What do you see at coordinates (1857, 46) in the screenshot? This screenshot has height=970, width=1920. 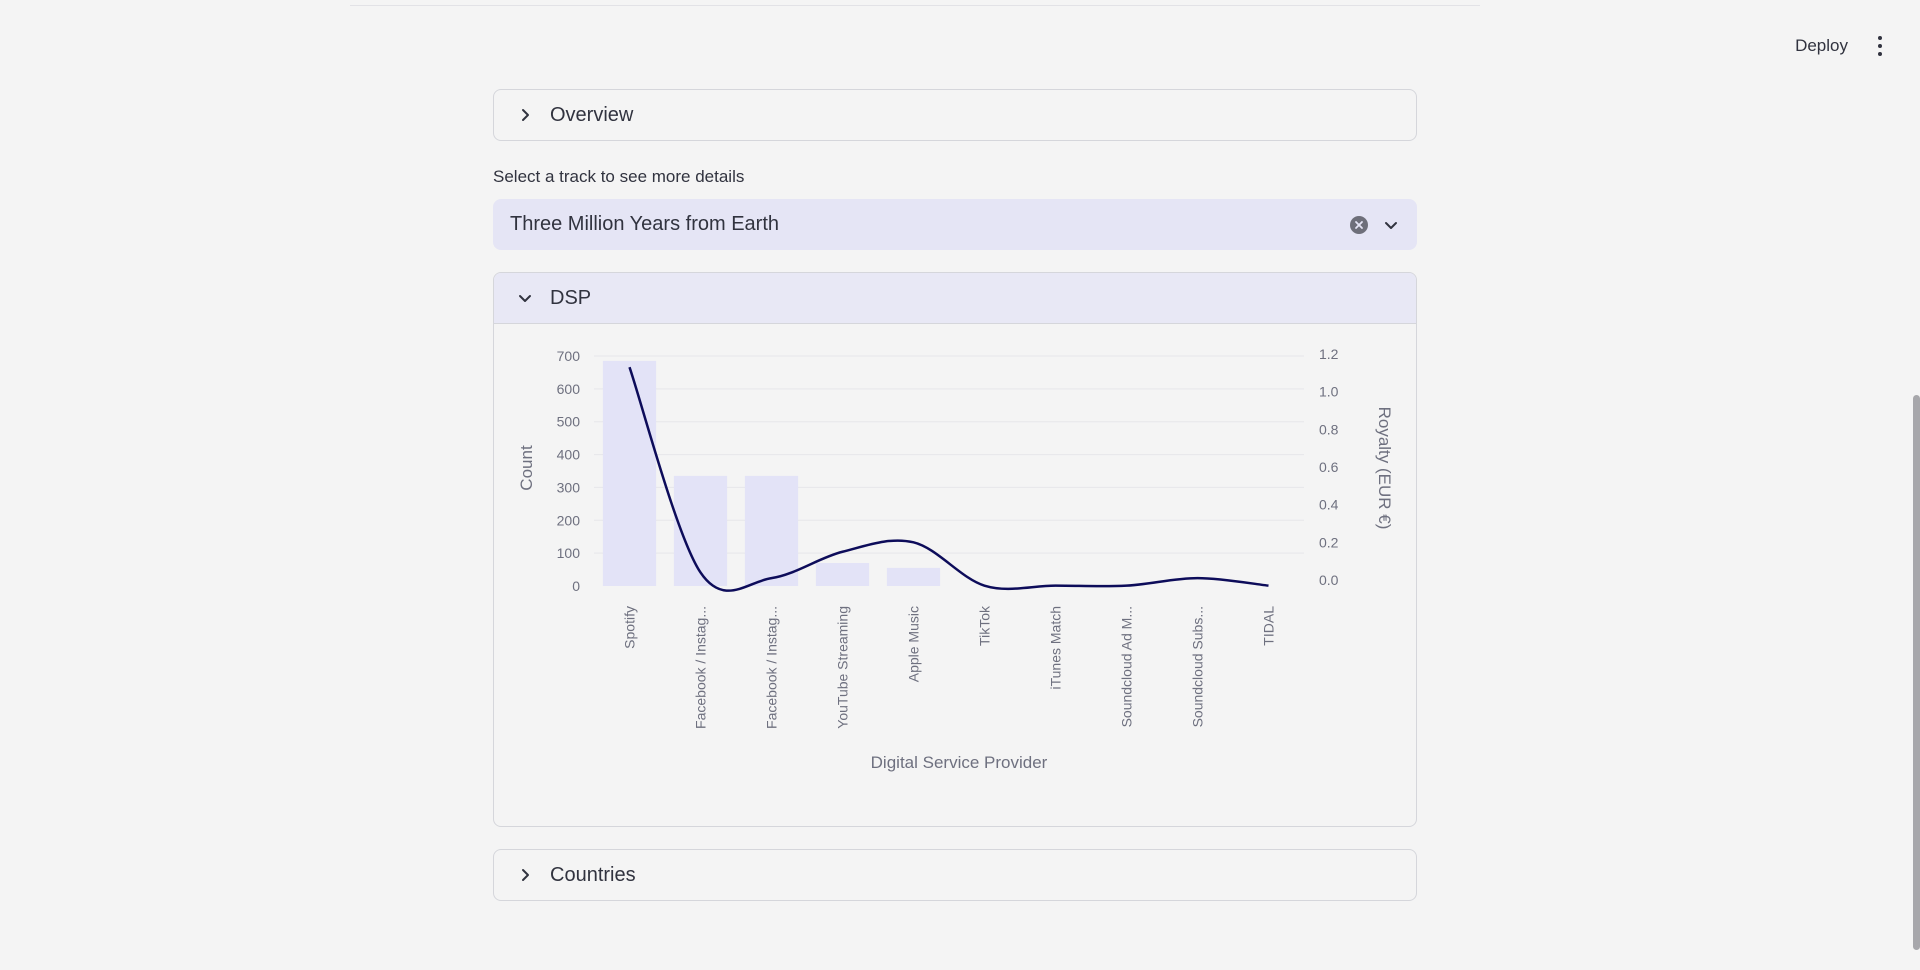 I see `app-header: Deploy` at bounding box center [1857, 46].